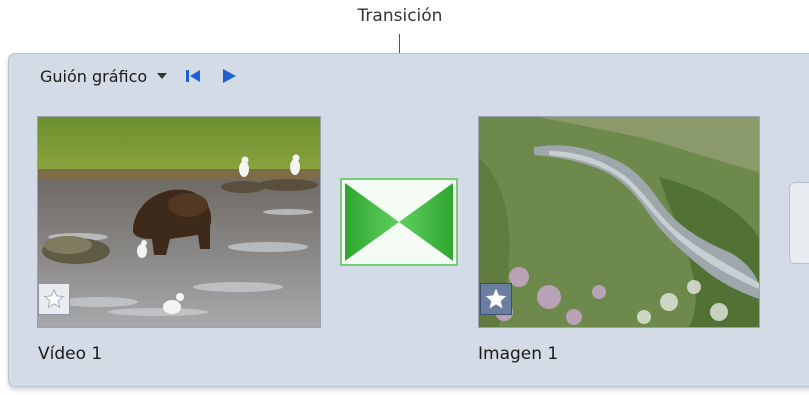 This screenshot has height=395, width=809. Describe the element at coordinates (93, 76) in the screenshot. I see `storyboard-view-label: Guión gráfico` at that location.